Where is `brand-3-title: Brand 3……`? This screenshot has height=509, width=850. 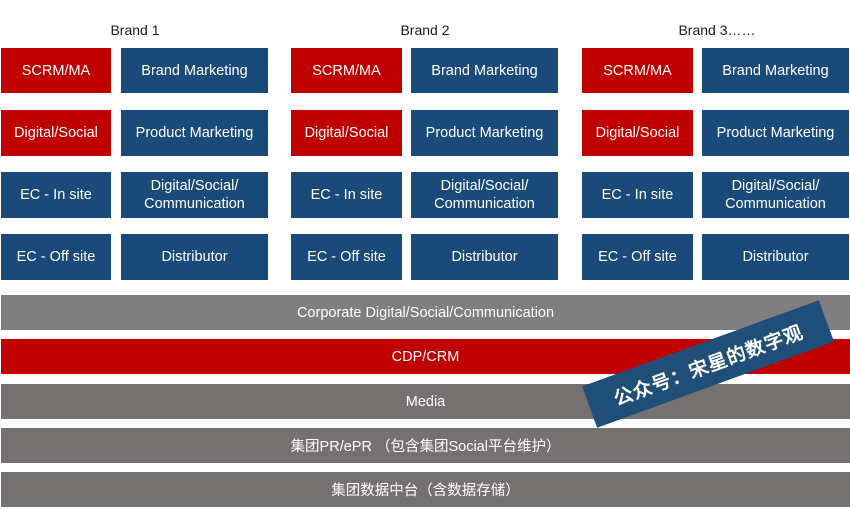 brand-3-title: Brand 3…… is located at coordinates (717, 30).